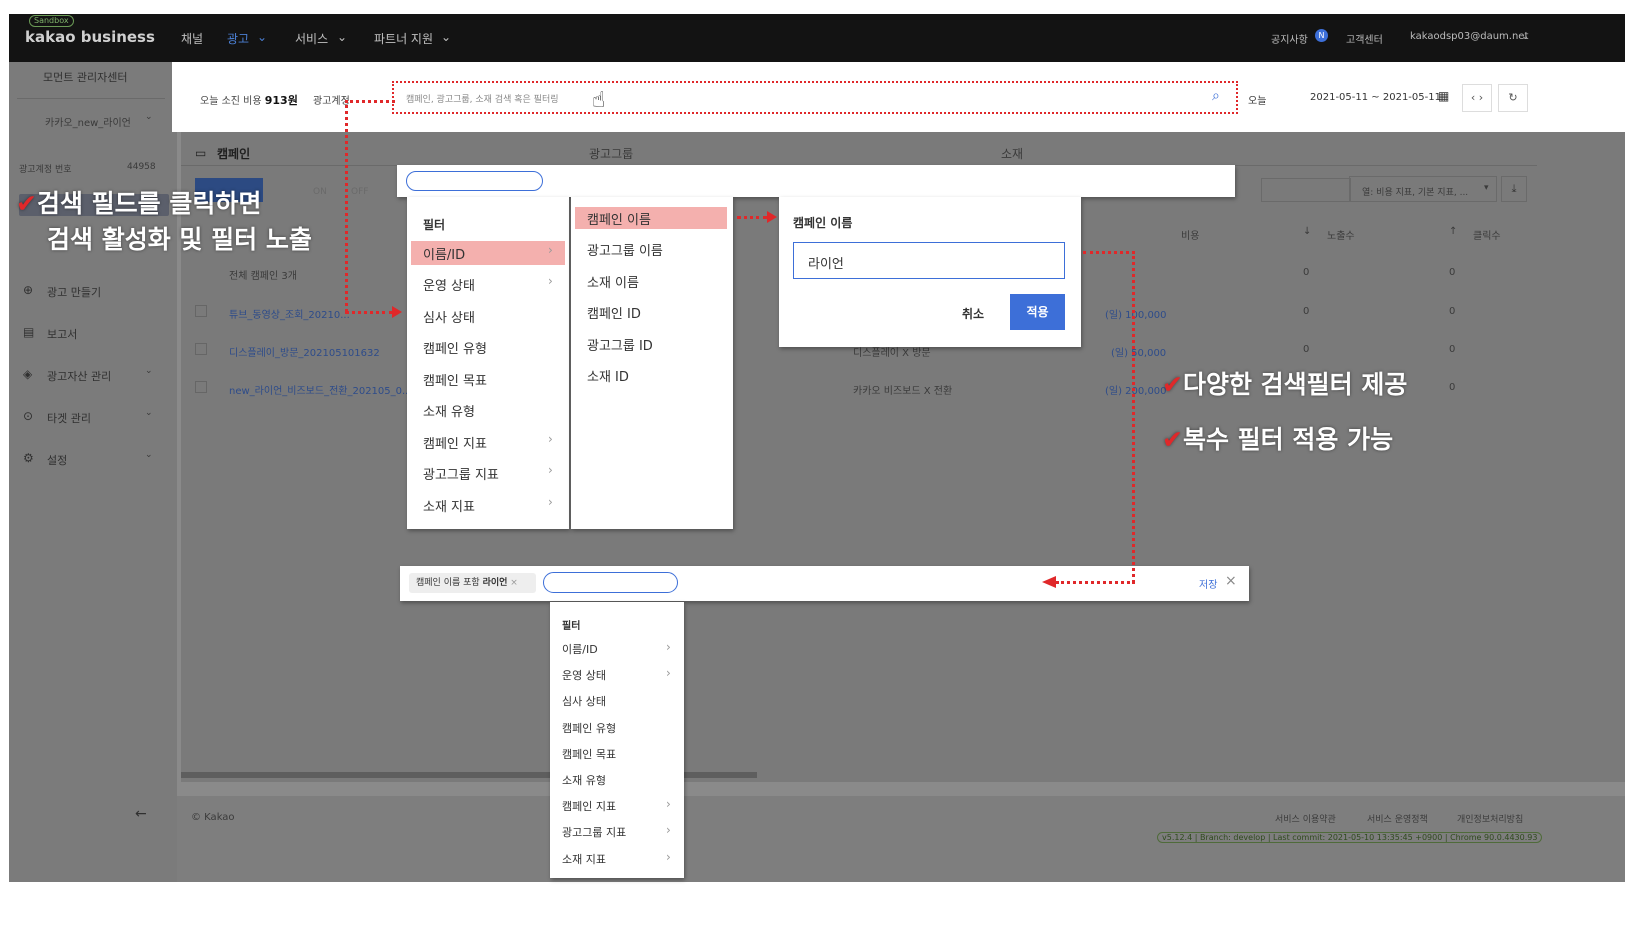  What do you see at coordinates (1136, 315) in the screenshot?
I see `row-budget: (일) 100,000` at bounding box center [1136, 315].